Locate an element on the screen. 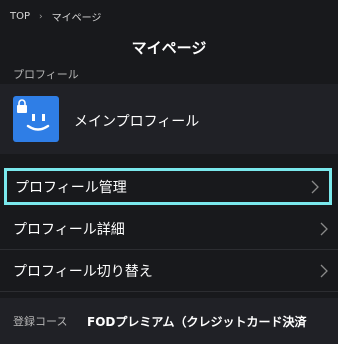 This screenshot has width=338, height=344. menu-item-label: プロフィール詳細 is located at coordinates (69, 229).